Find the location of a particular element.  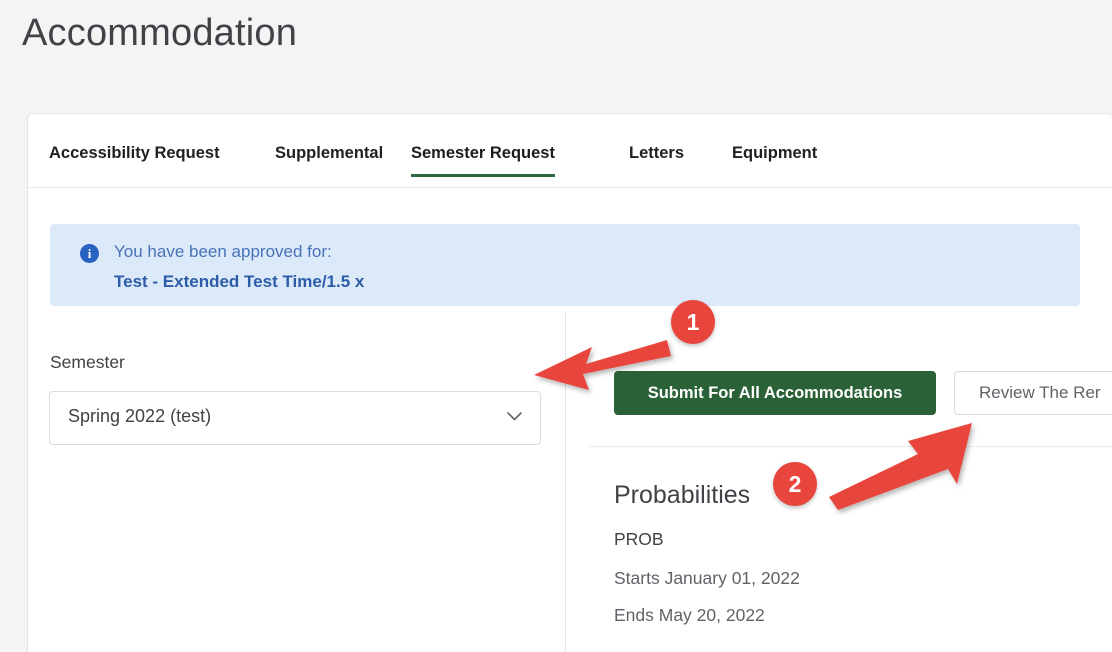

tab-label: Accessibility Request is located at coordinates (134, 153).